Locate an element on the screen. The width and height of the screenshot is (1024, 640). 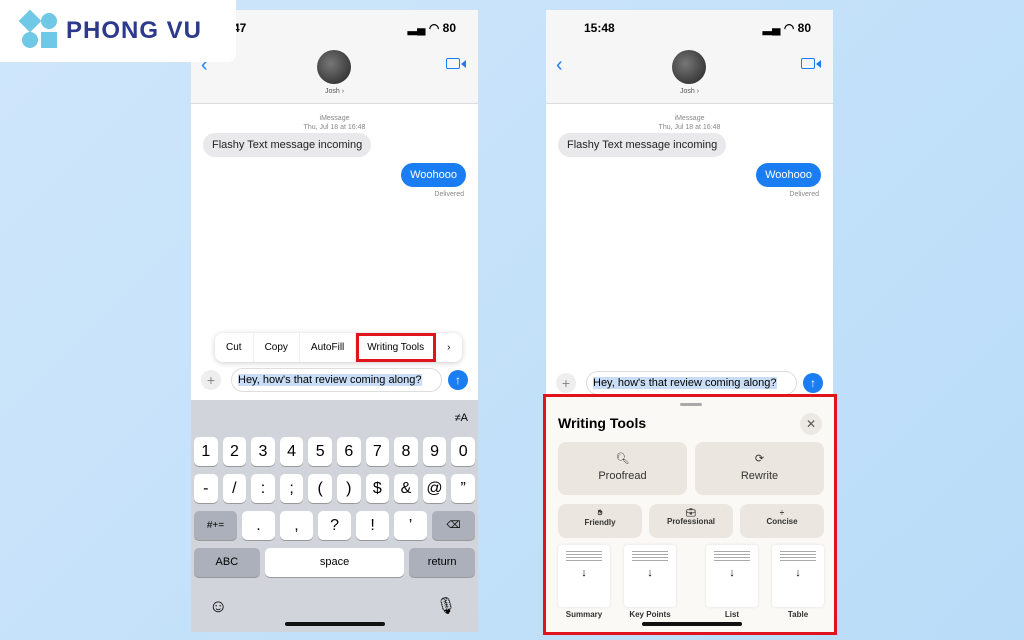
keyboard-key: 5 is located at coordinates (320, 451).